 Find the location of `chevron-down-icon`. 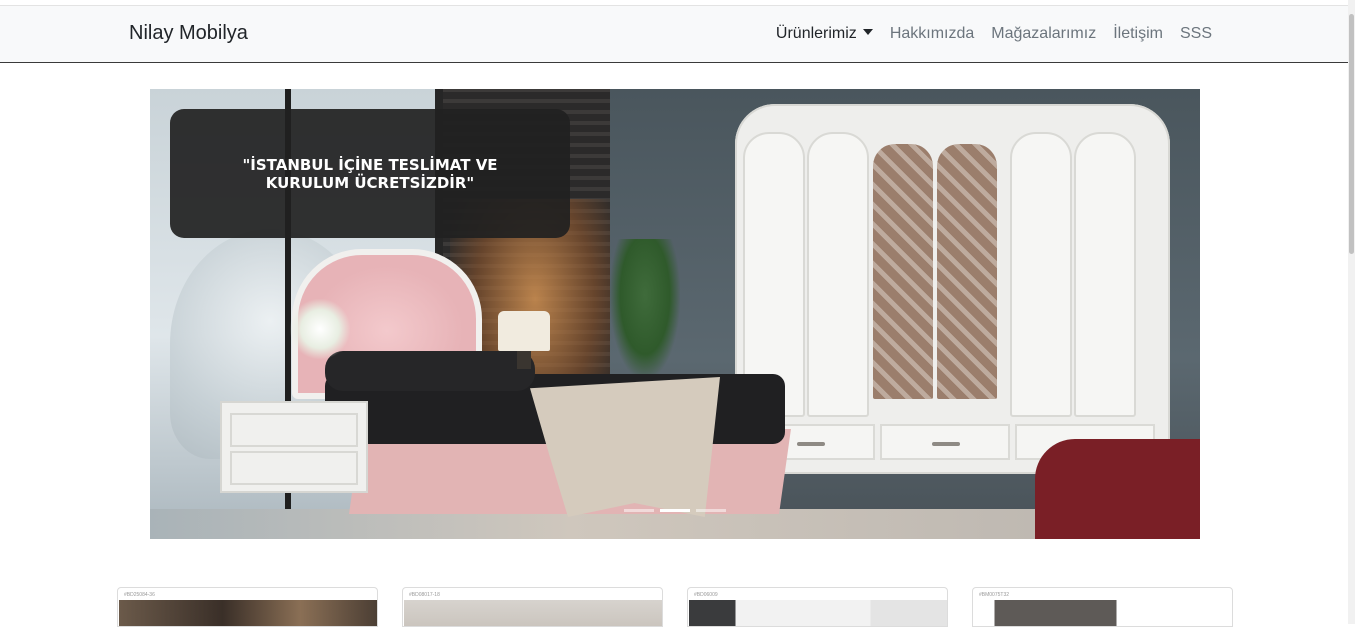

chevron-down-icon is located at coordinates (867, 32).